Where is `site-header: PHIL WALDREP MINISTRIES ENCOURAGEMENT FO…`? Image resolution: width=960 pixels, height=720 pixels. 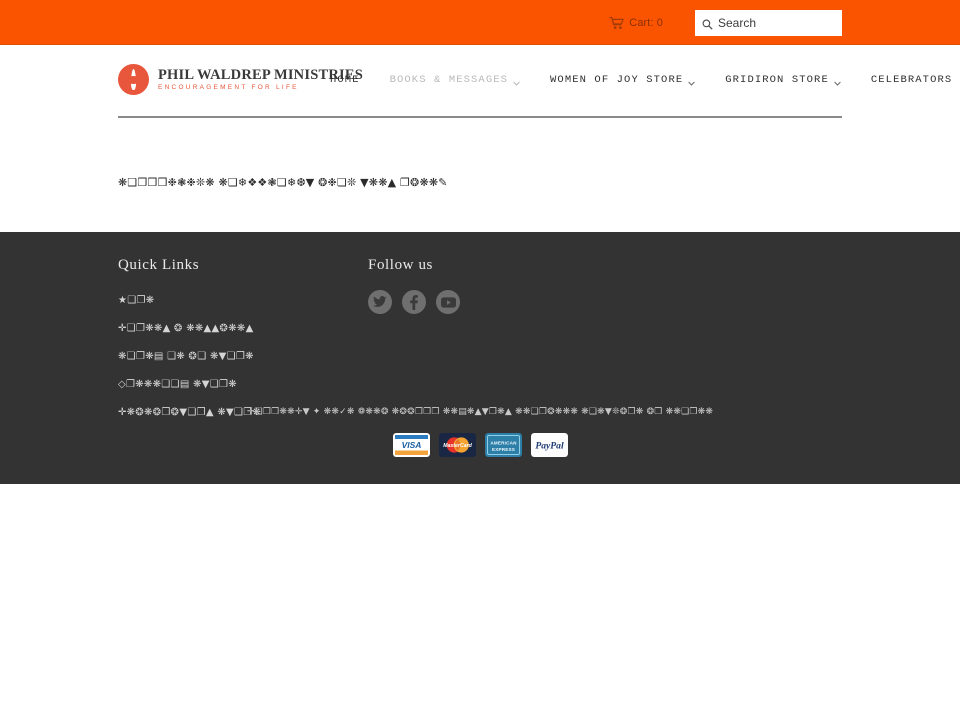
site-header: PHIL WALDREP MINISTRIES ENCOURAGEMENT FO… is located at coordinates (480, 80).